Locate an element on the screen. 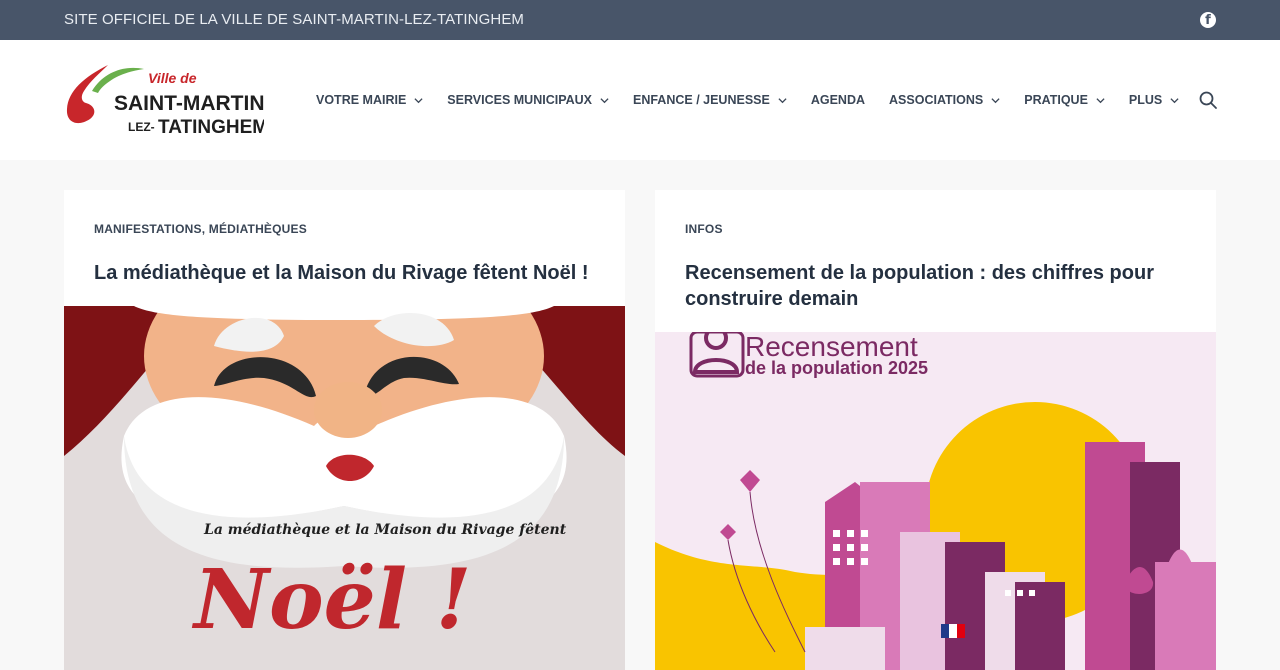  nav-label: ENFANCE / JEUNESSE is located at coordinates (701, 100).